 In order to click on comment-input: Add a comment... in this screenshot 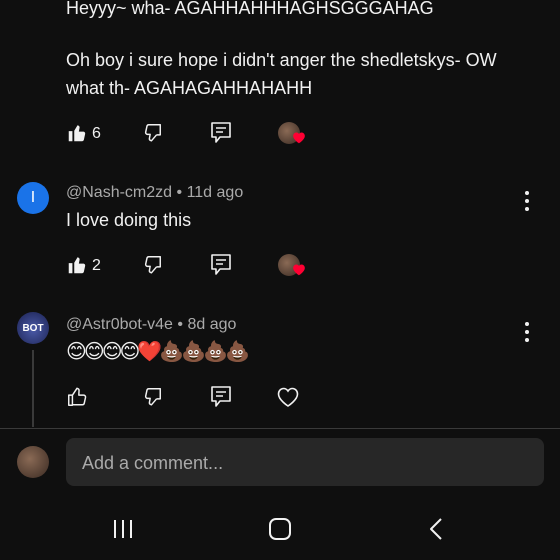, I will do `click(305, 462)`.